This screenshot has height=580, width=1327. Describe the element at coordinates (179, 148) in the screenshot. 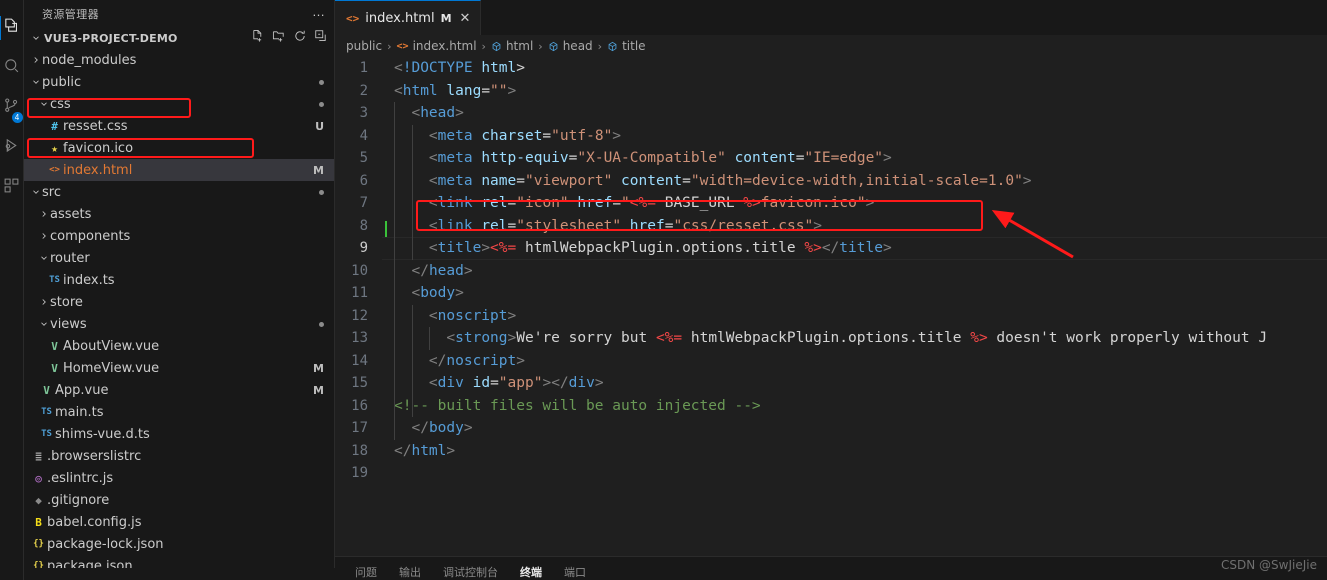

I see `tree-file-favicon-ico: ★ favicon.ico` at that location.